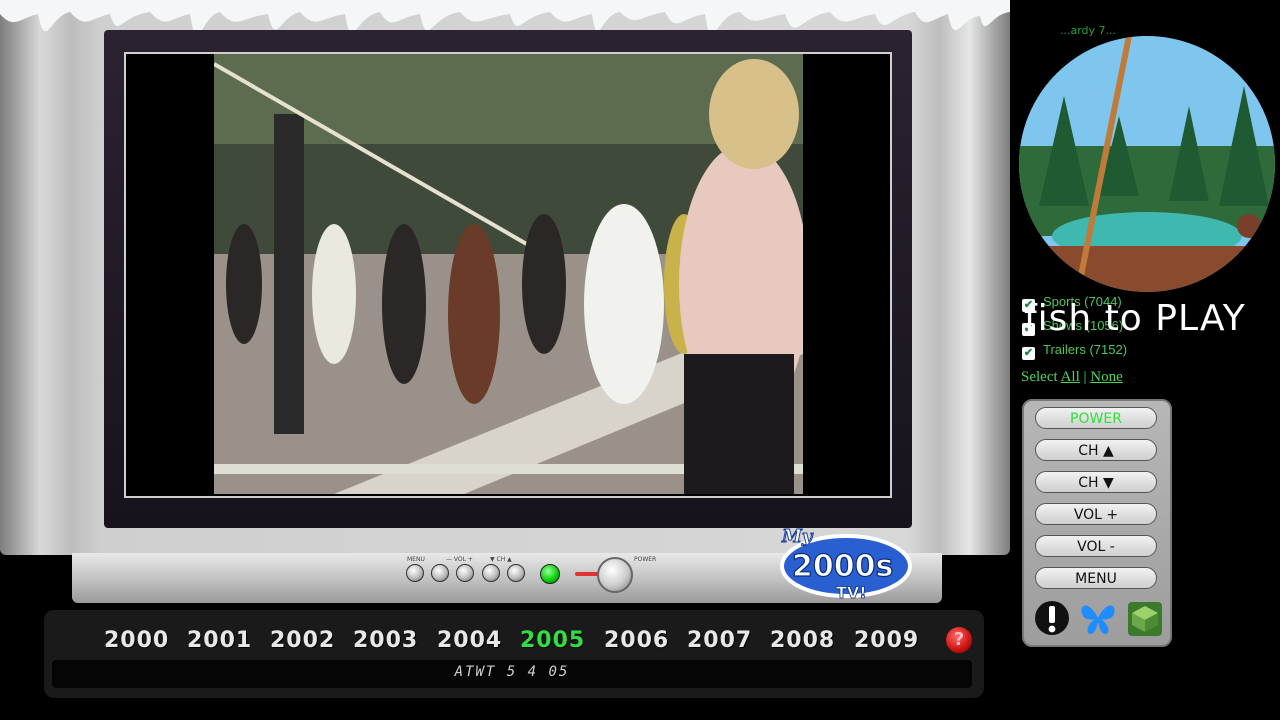 Image resolution: width=1280 pixels, height=720 pixels. Describe the element at coordinates (440, 573) in the screenshot. I see `tv-vol-down-button` at that location.